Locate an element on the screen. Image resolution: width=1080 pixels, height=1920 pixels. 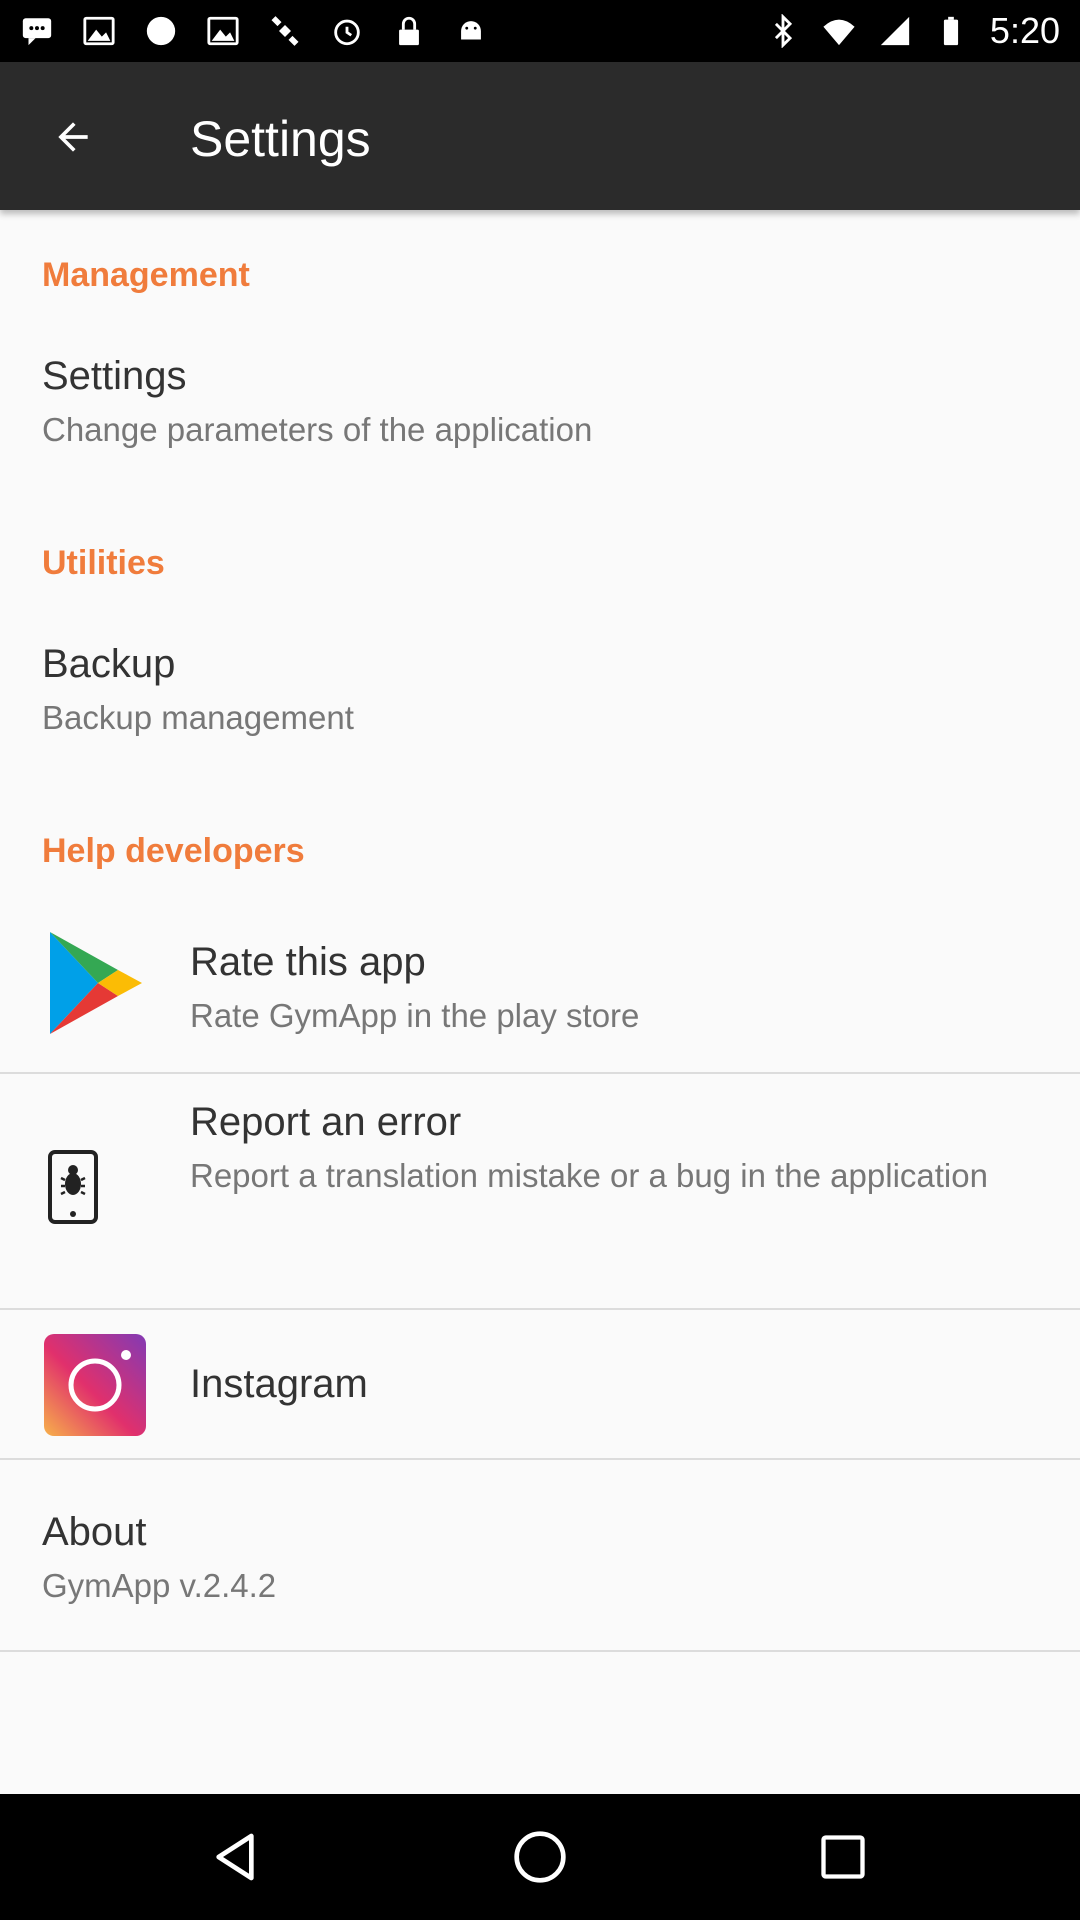
settings-item-subtitle: Change parameters of the application is located at coordinates (317, 429).